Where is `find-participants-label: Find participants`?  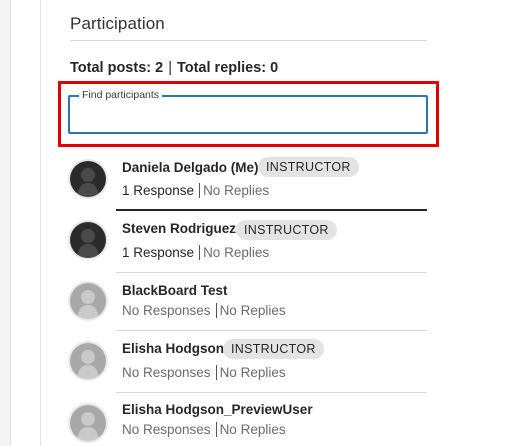 find-participants-label: Find participants is located at coordinates (121, 95).